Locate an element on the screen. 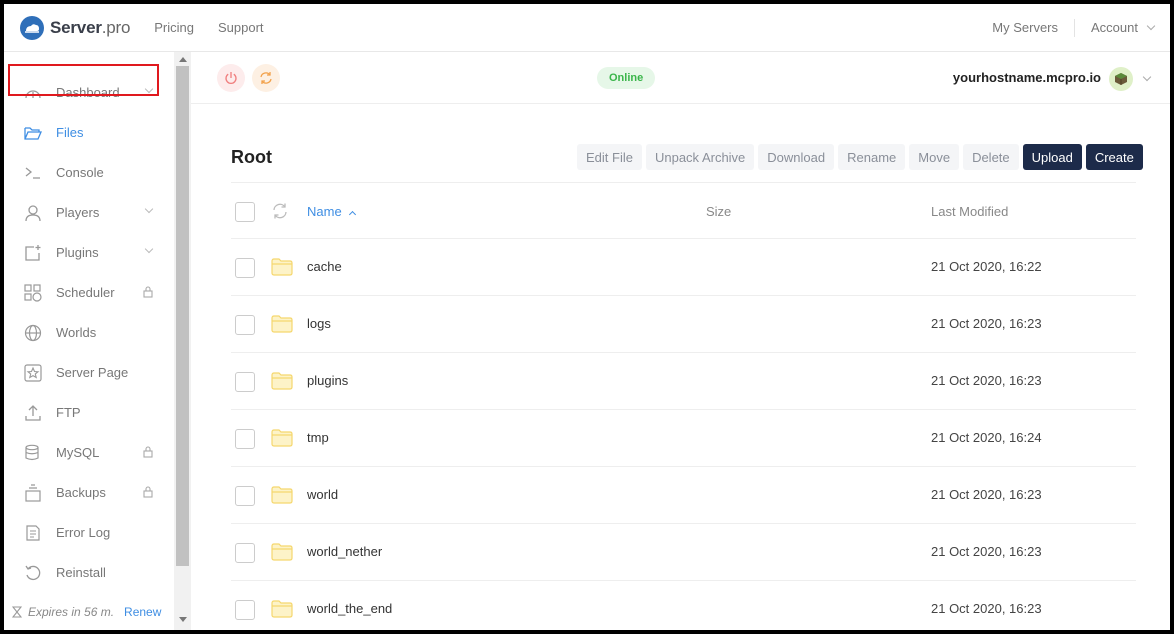 The width and height of the screenshot is (1174, 634). file-modified: 21 Oct 2020, 16:22 is located at coordinates (986, 266).